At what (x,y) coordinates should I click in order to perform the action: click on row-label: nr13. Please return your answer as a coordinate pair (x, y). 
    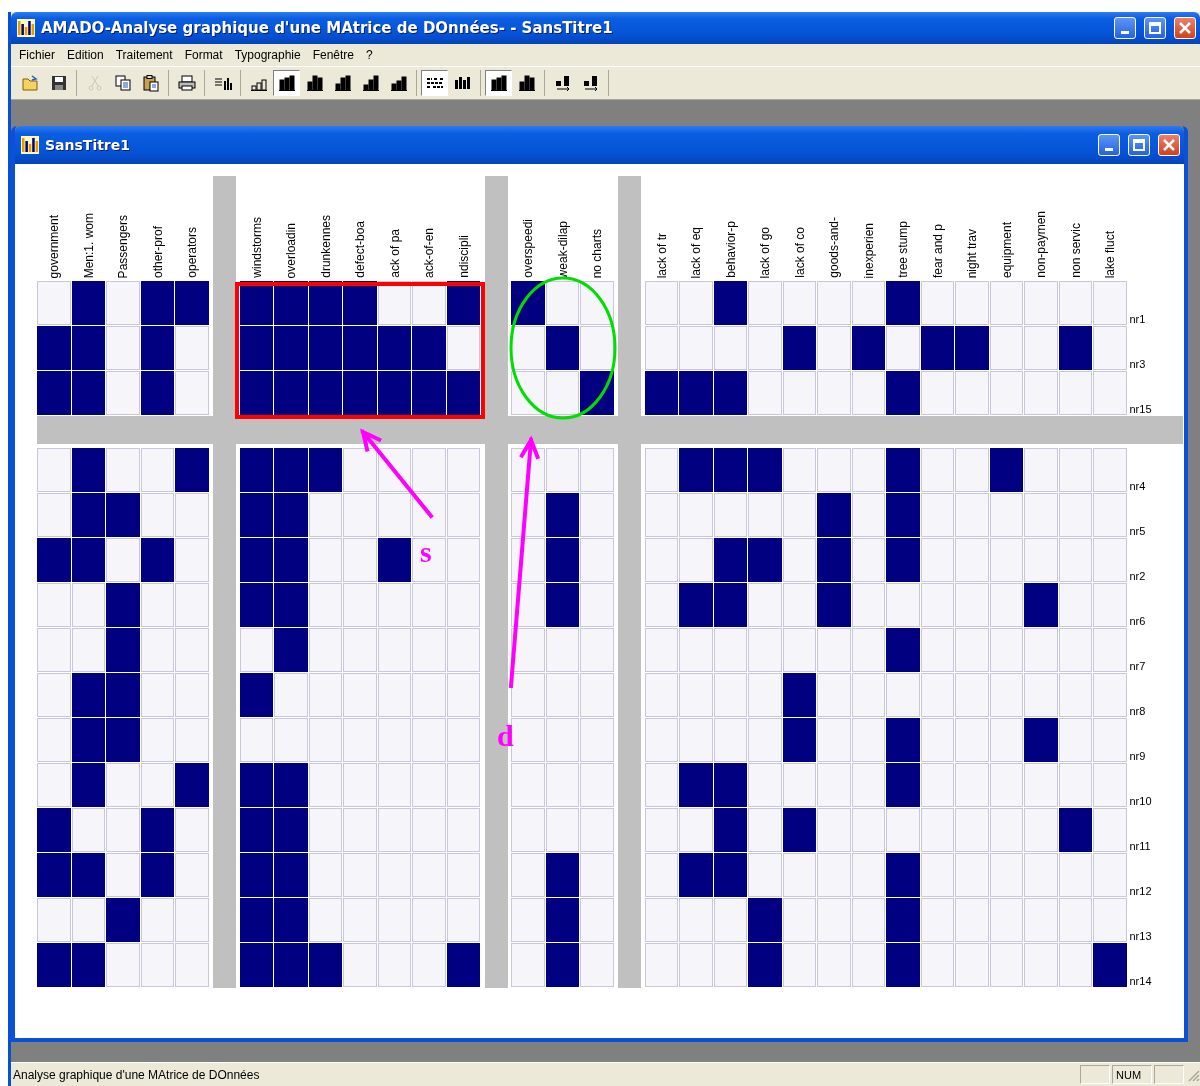
    Looking at the image, I should click on (1140, 936).